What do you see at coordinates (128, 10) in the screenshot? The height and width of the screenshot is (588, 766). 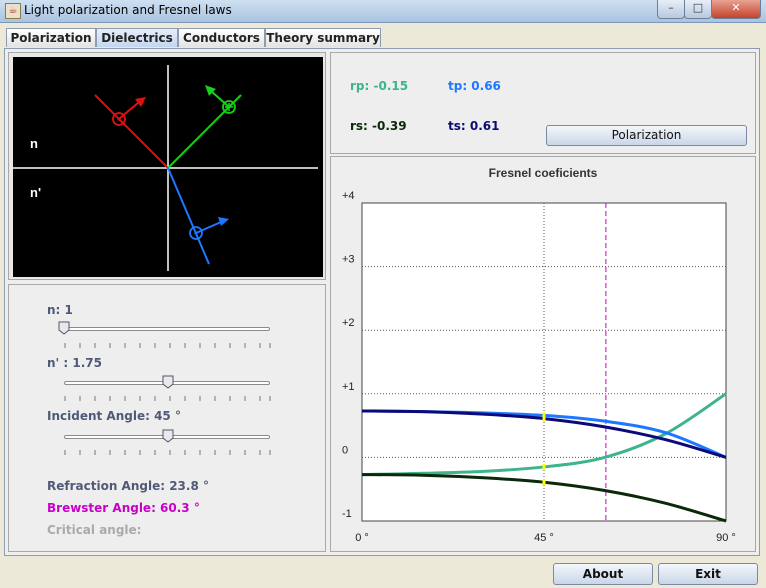 I see `window-title: Light polarization and Fresnel laws` at bounding box center [128, 10].